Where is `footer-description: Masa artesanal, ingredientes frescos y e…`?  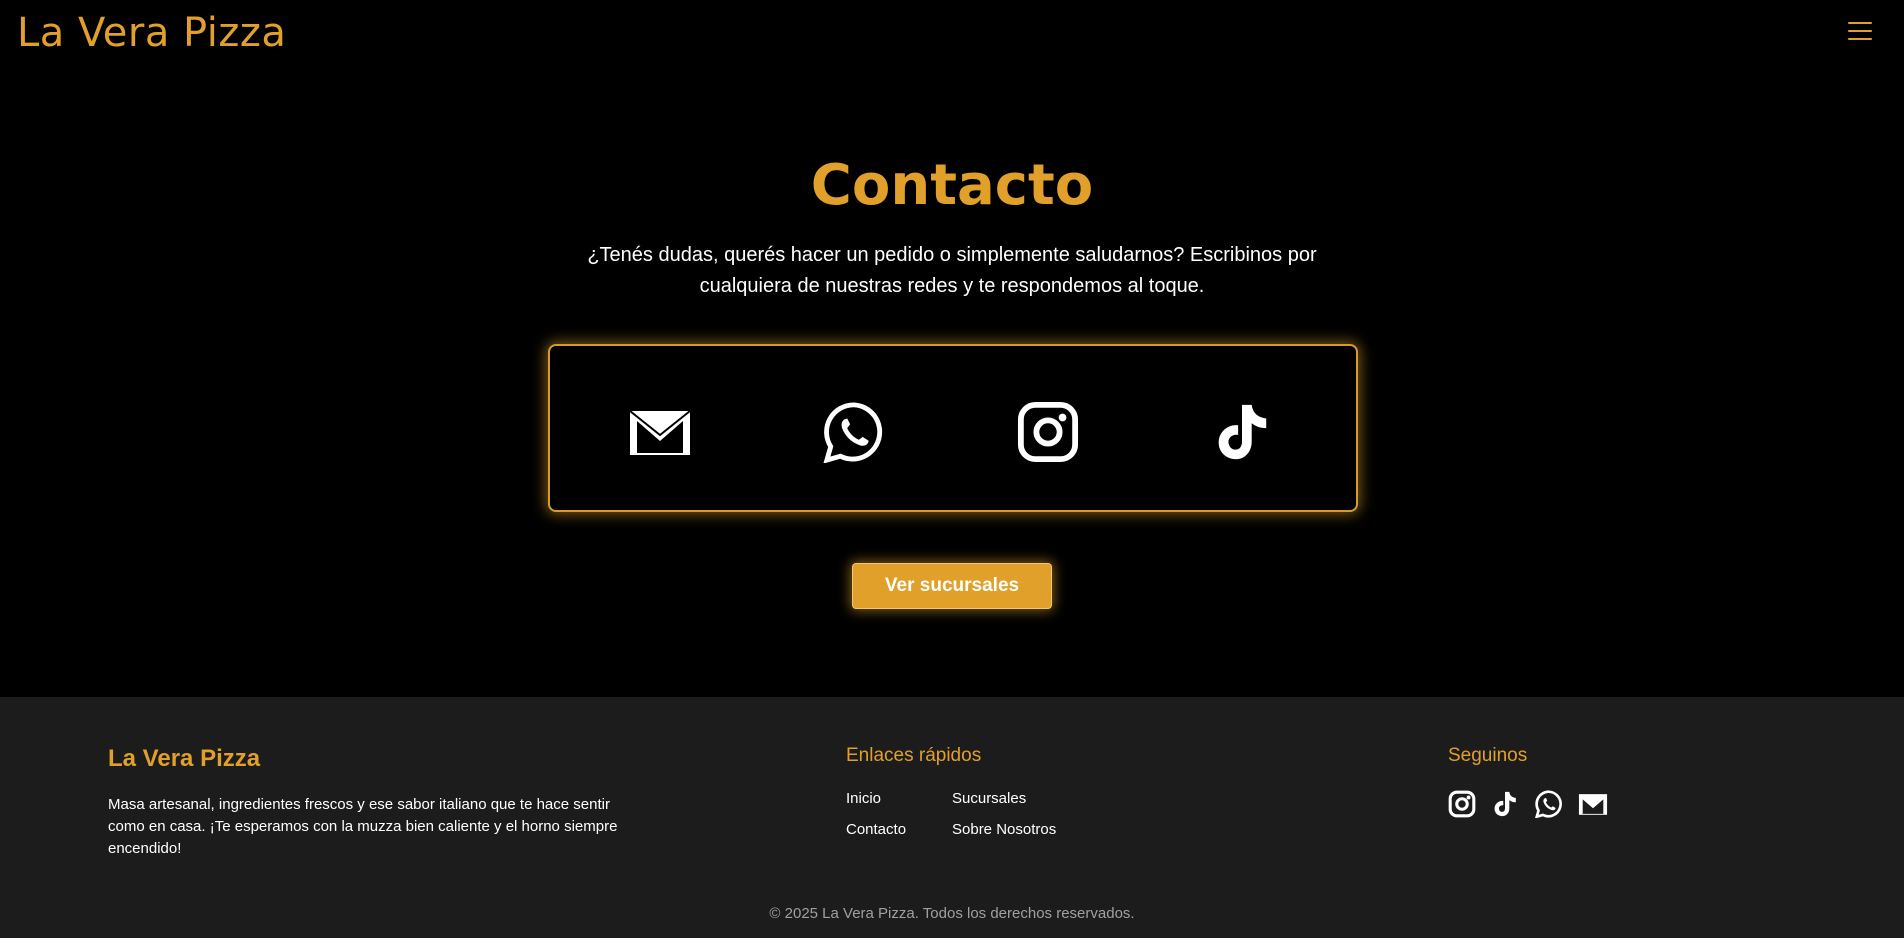
footer-description: Masa artesanal, ingredientes frescos y e… is located at coordinates (363, 826).